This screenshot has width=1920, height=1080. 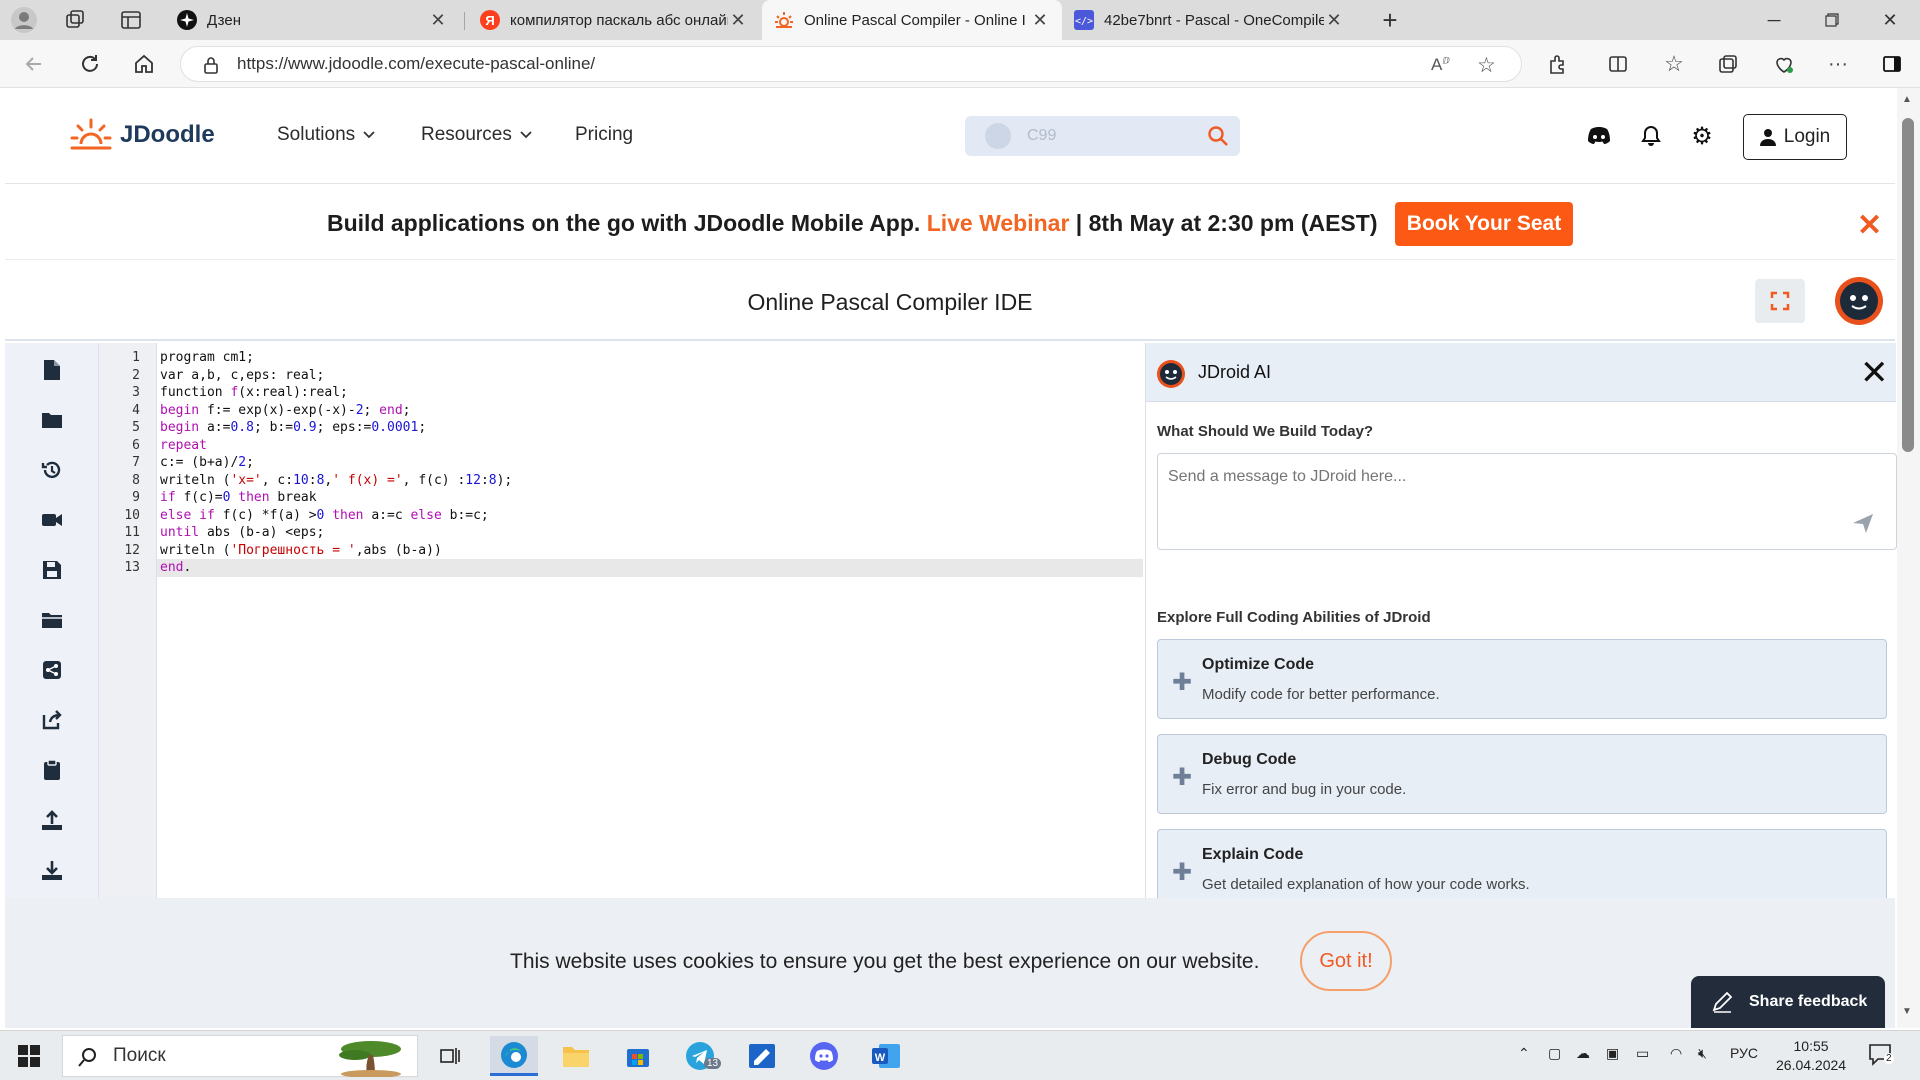 I want to click on jdroid-close-icon: ✕, so click(x=1874, y=373).